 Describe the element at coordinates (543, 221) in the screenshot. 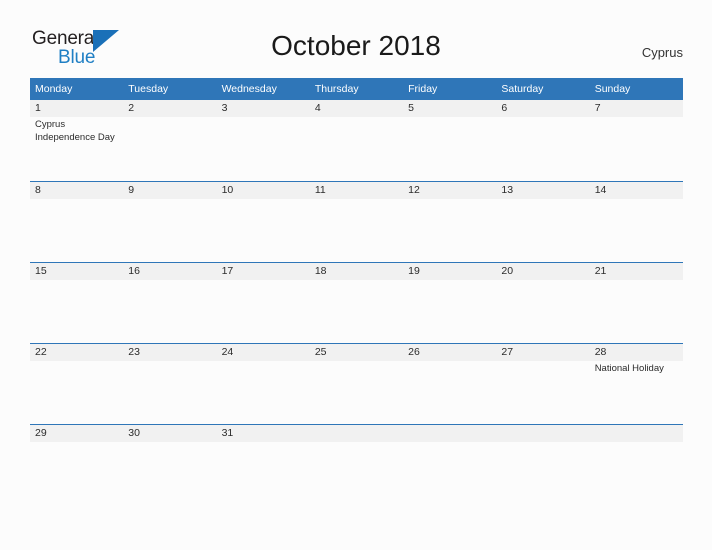

I see `calendar-cell: 13` at that location.